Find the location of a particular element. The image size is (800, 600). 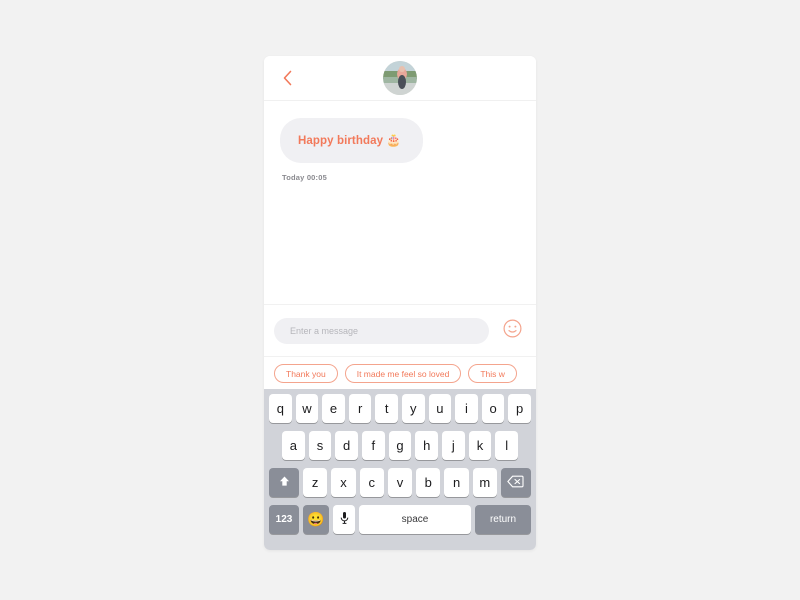

avatar is located at coordinates (400, 78).